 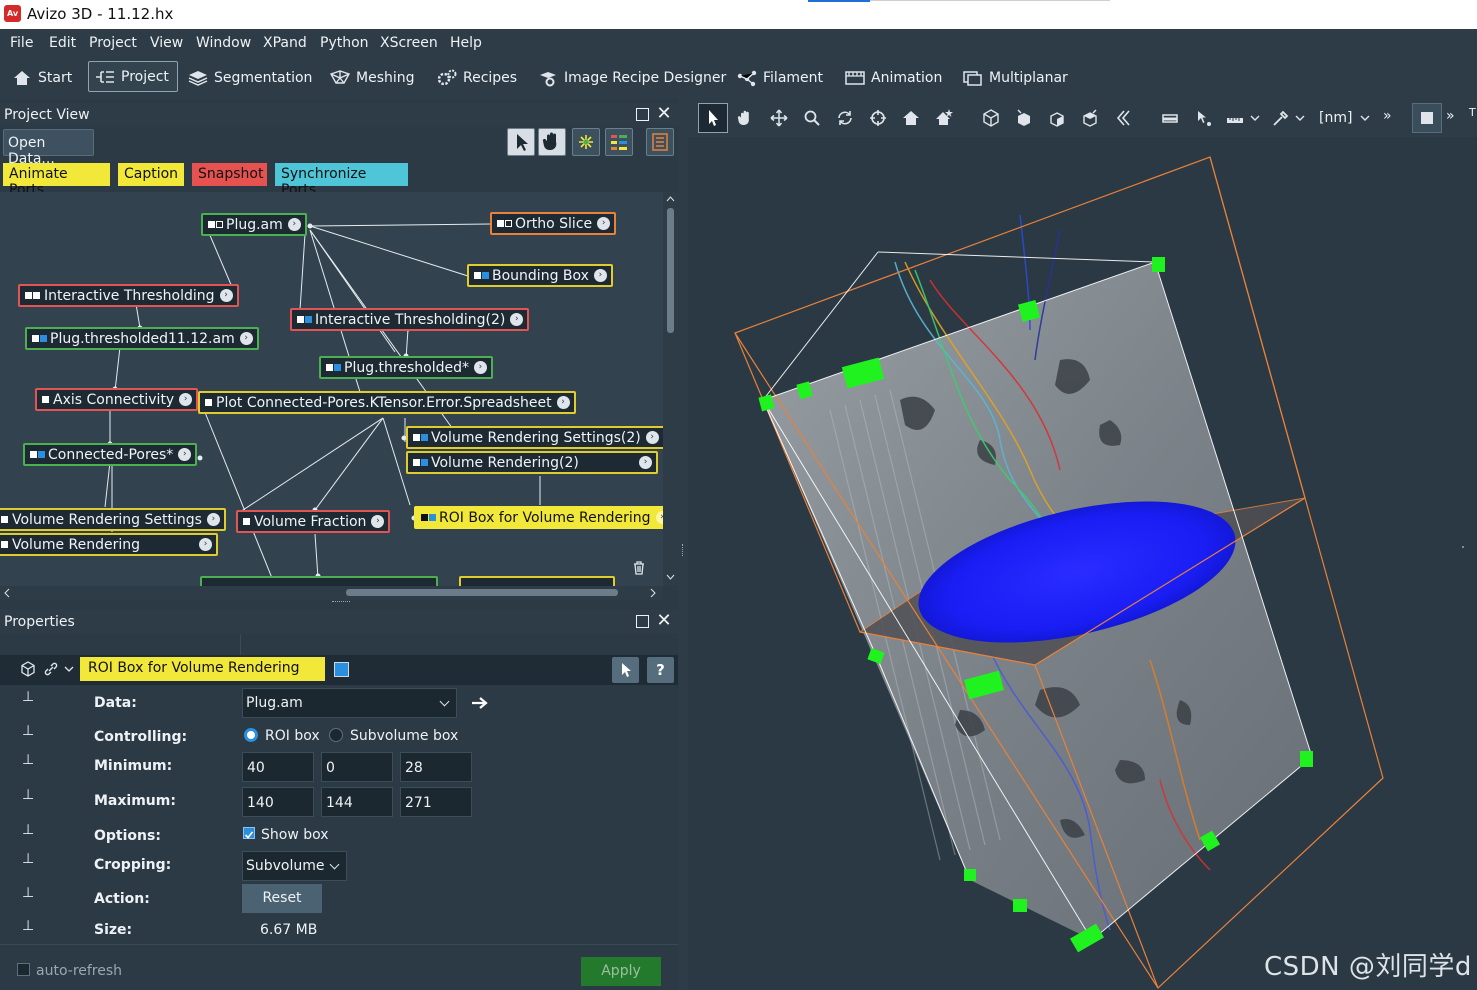 What do you see at coordinates (664, 621) in the screenshot?
I see `properties-close-icon: ✕` at bounding box center [664, 621].